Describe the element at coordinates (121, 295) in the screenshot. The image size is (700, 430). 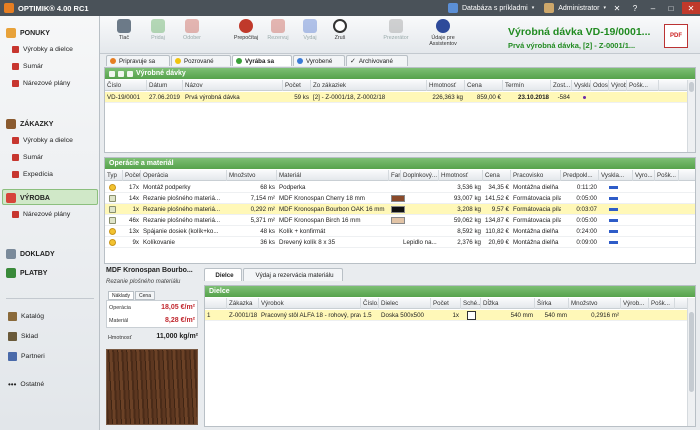
I see `tab-naklady: Náklady` at that location.